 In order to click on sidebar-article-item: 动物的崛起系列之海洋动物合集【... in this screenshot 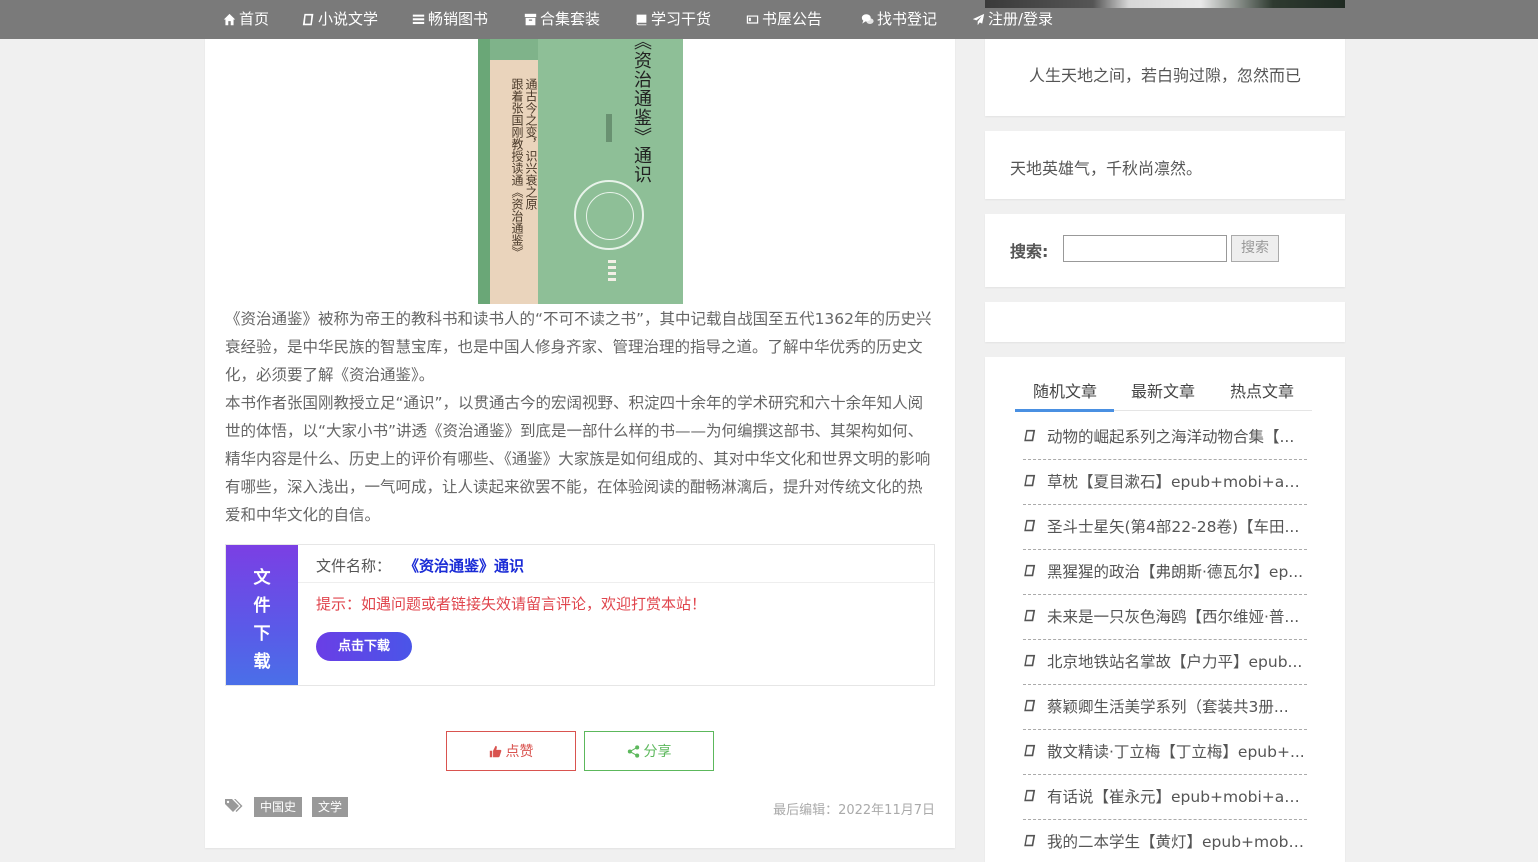, I will do `click(1165, 437)`.